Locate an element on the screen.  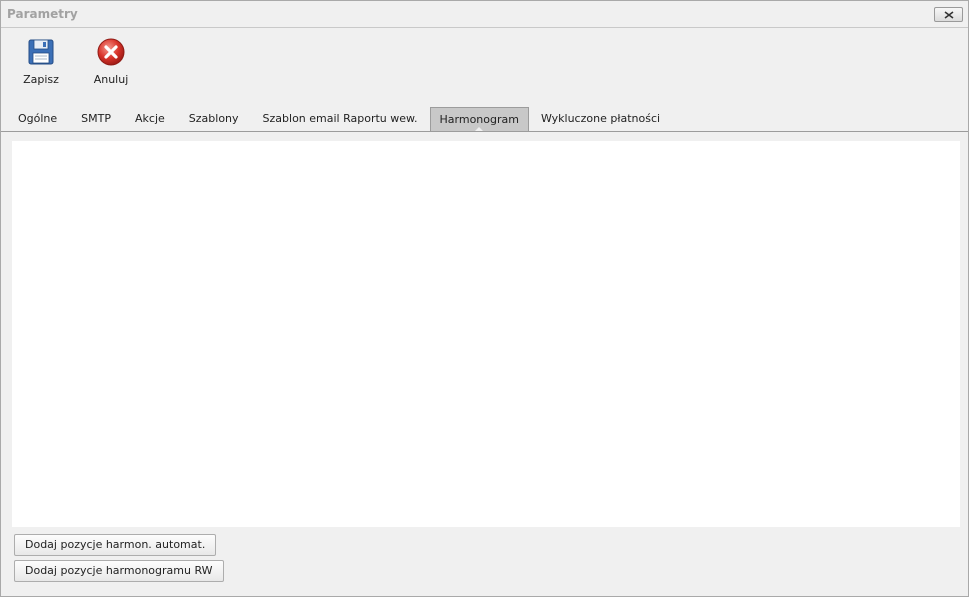
floppy-disk-icon is located at coordinates (41, 52).